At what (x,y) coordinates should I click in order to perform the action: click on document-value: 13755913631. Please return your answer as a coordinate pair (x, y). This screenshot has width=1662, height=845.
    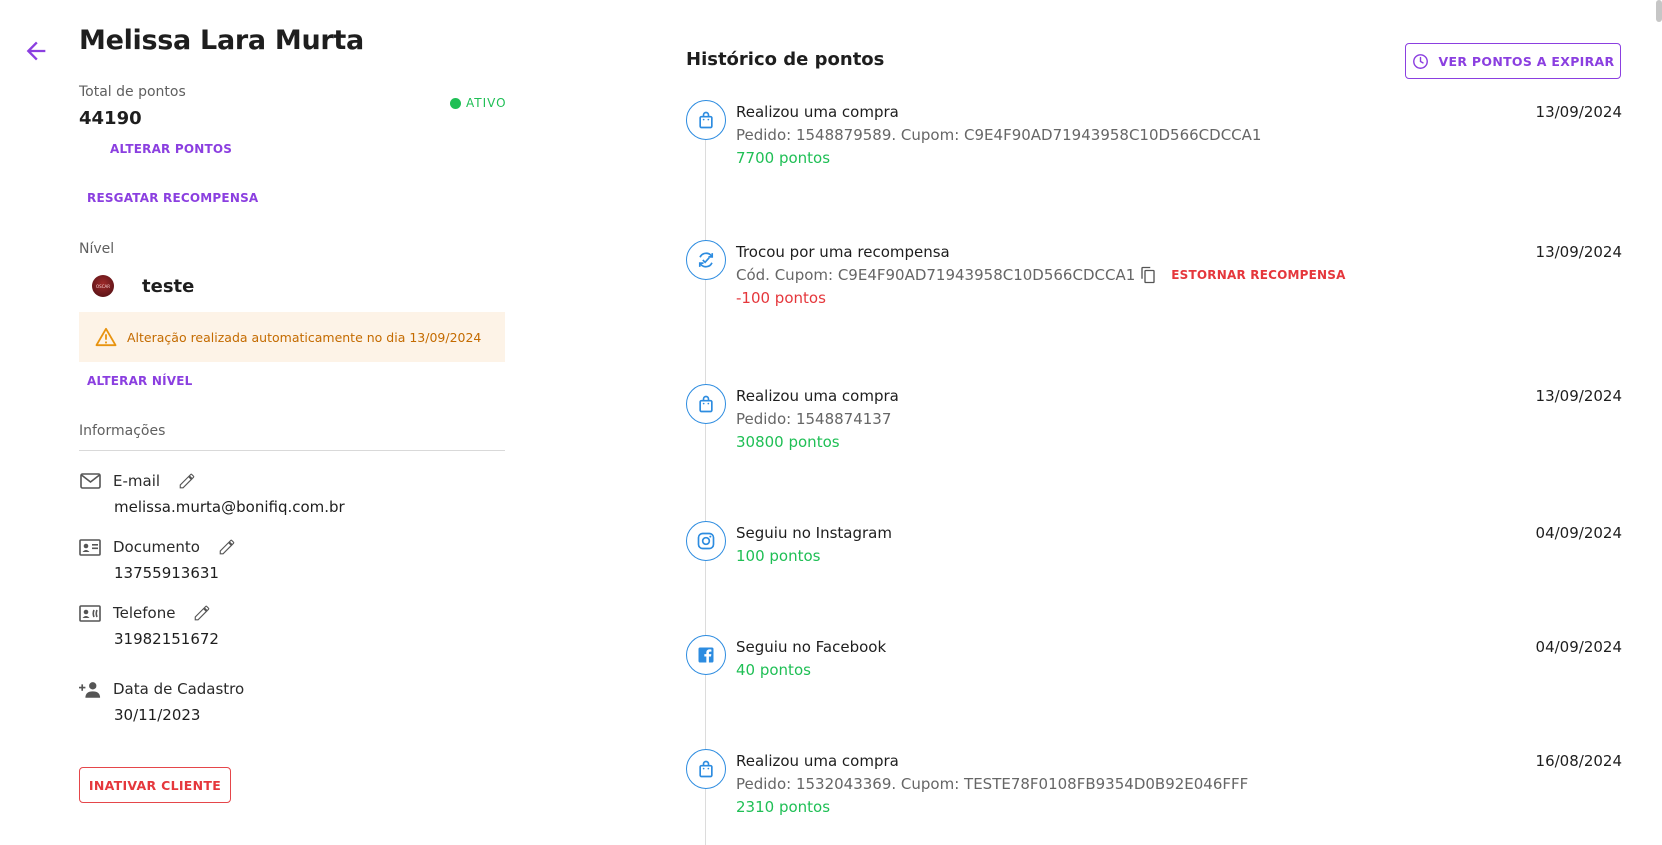
    Looking at the image, I should click on (166, 573).